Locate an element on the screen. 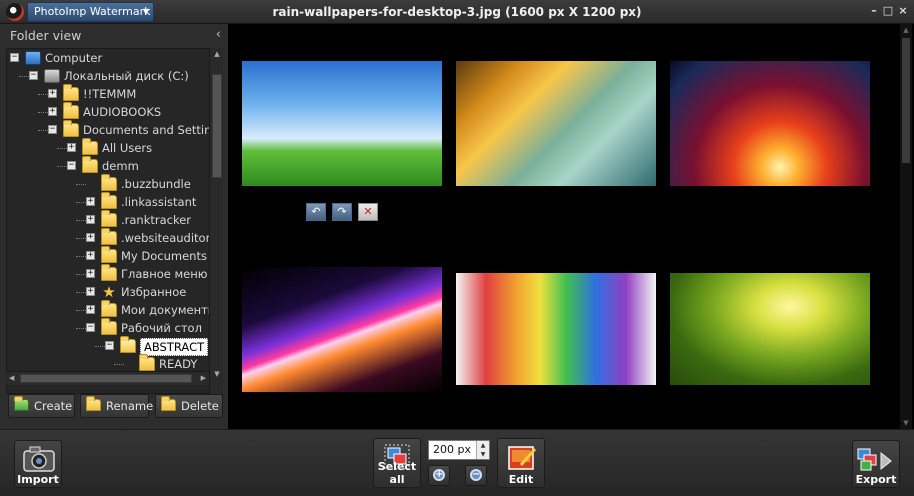 This screenshot has width=914, height=496. zoom-in-button: + is located at coordinates (439, 475).